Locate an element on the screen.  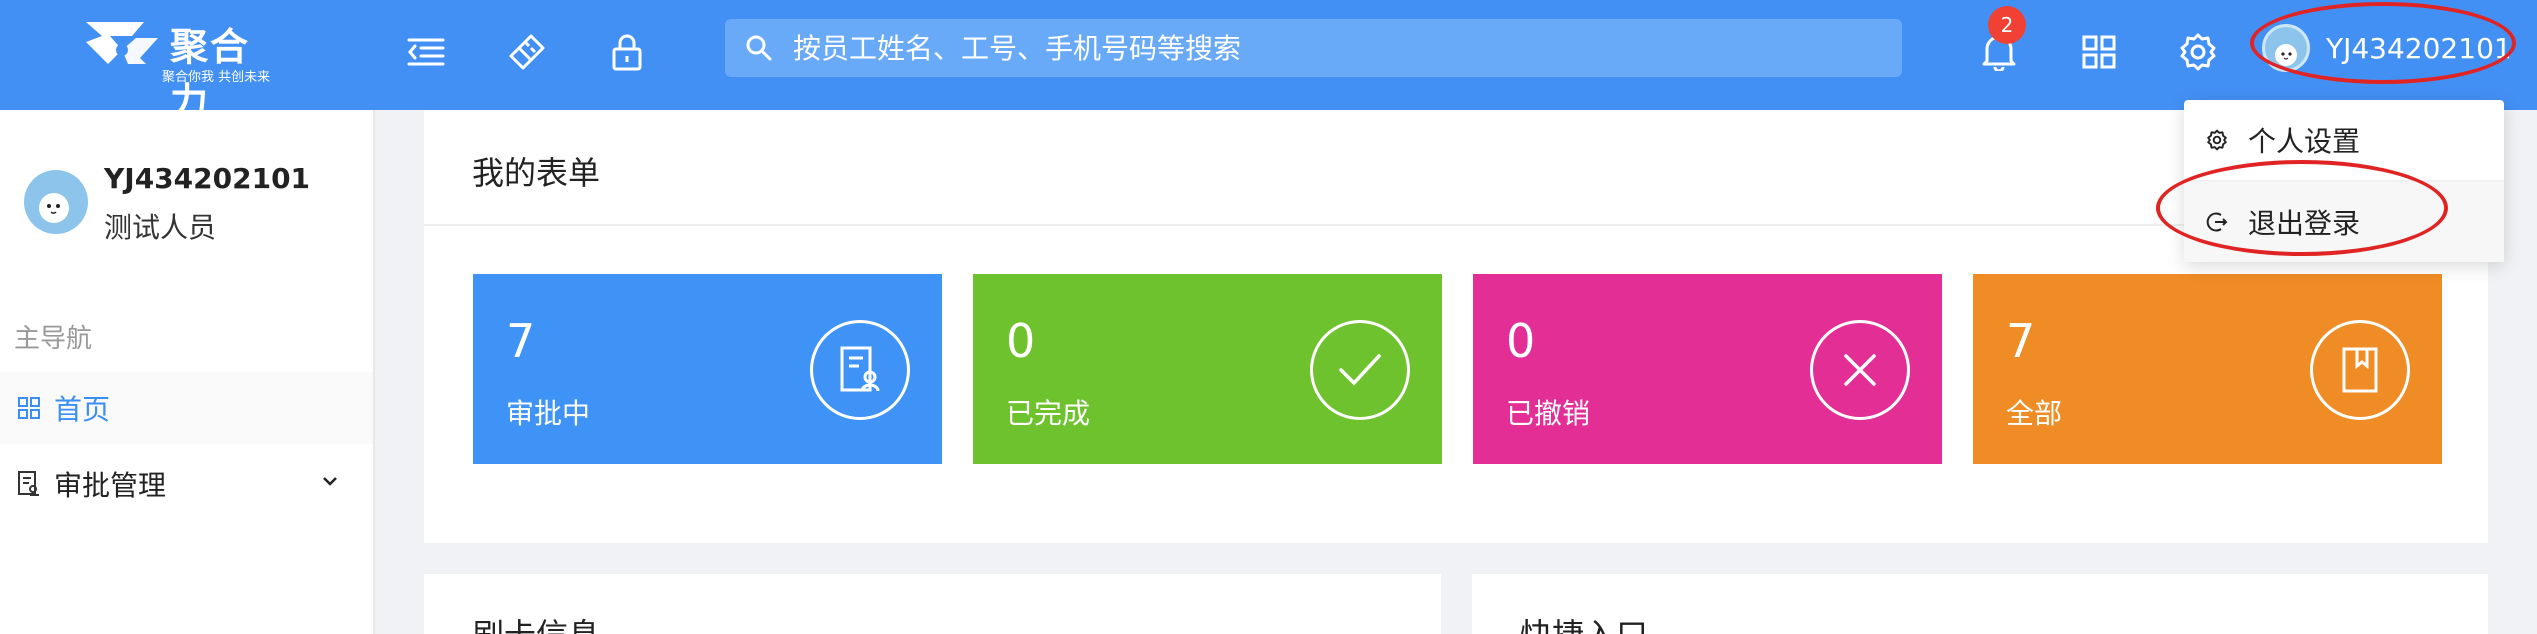
sidebar-item-label: 审批管理 is located at coordinates (110, 485).